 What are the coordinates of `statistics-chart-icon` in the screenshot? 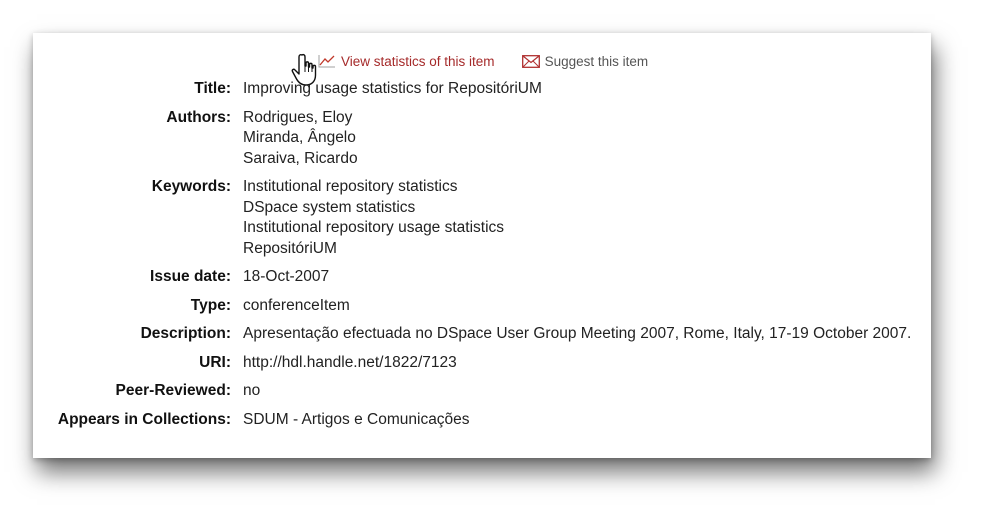 It's located at (326, 61).